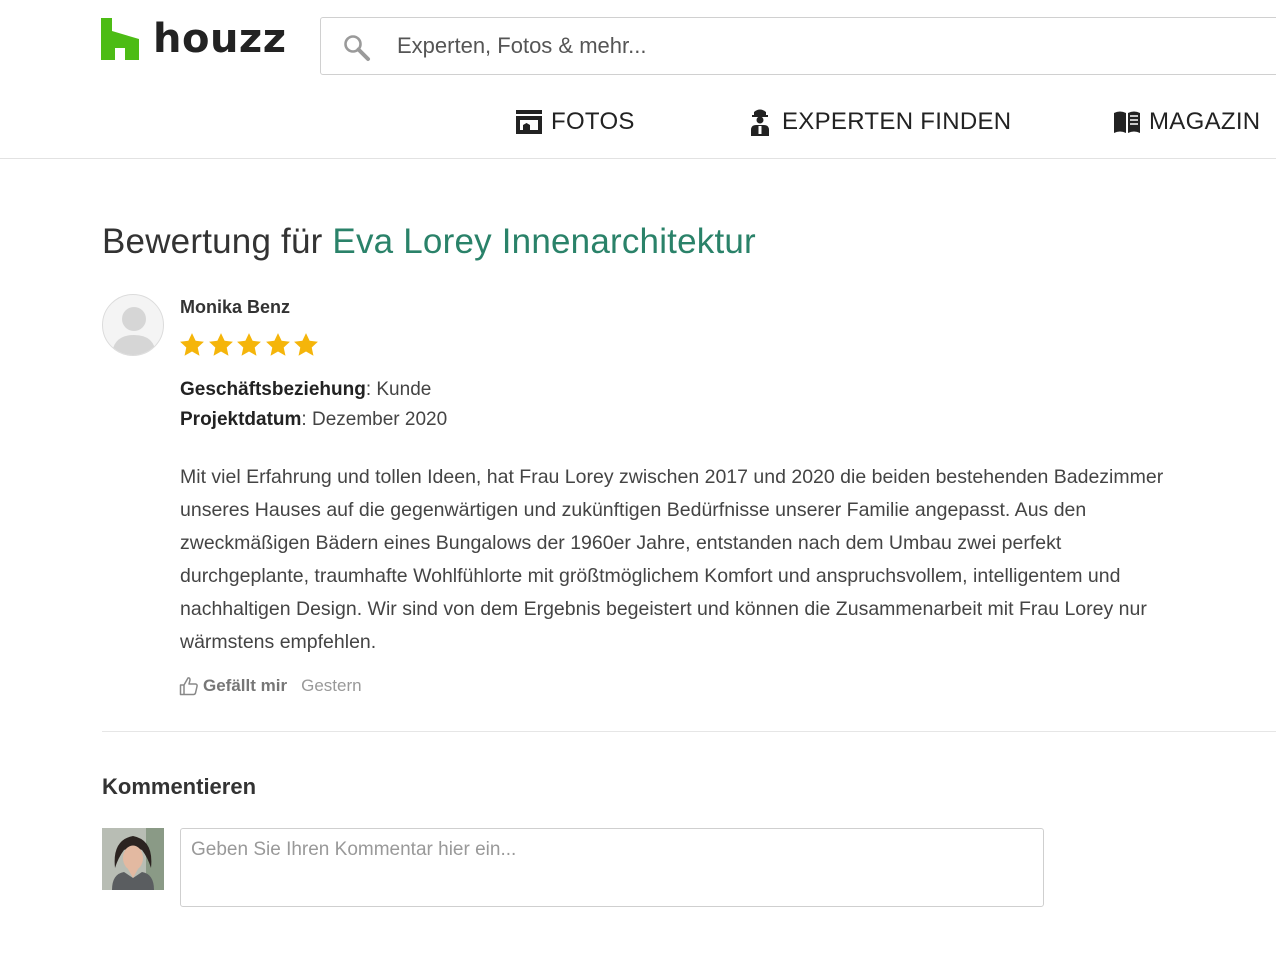  What do you see at coordinates (612, 867) in the screenshot?
I see `comment-input` at bounding box center [612, 867].